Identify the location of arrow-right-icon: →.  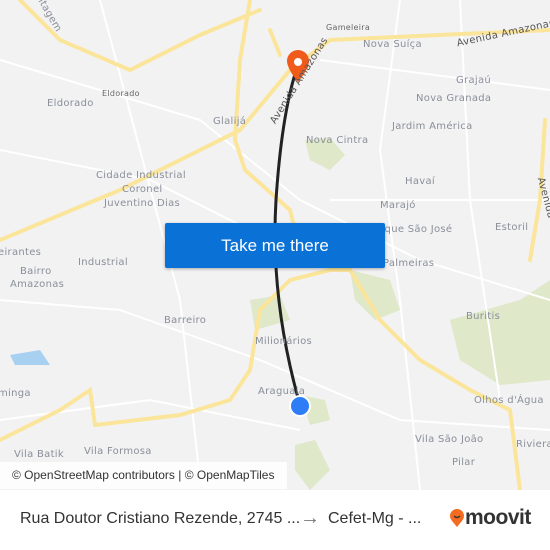
(310, 518).